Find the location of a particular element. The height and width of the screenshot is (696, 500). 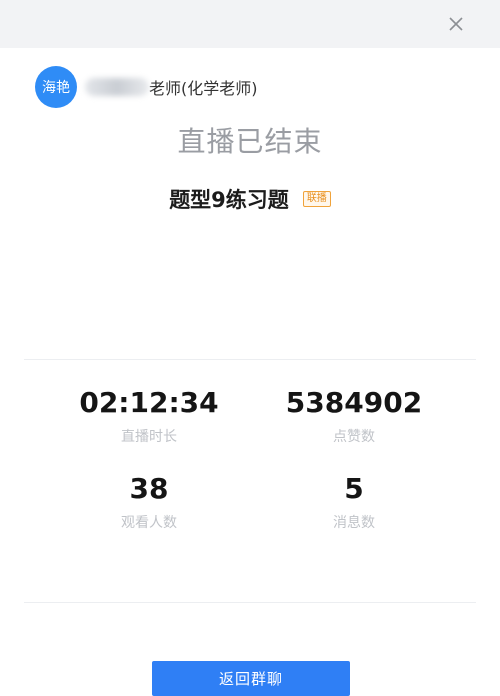

stat-likes: 5384902 点赞数 is located at coordinates (354, 416).